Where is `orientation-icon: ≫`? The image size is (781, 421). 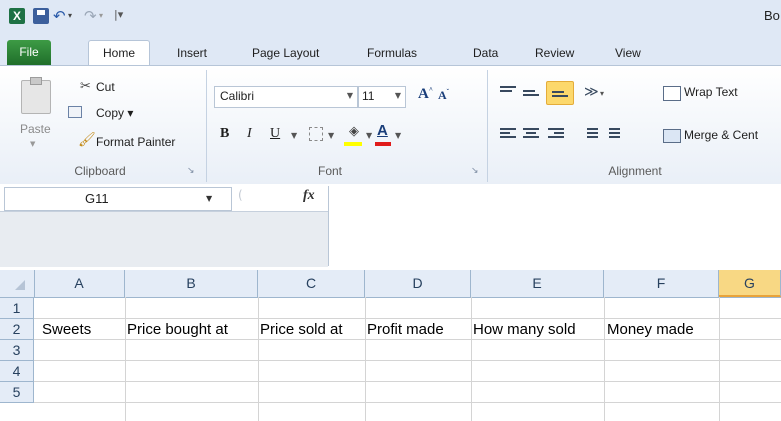
orientation-icon: ≫ is located at coordinates (591, 92).